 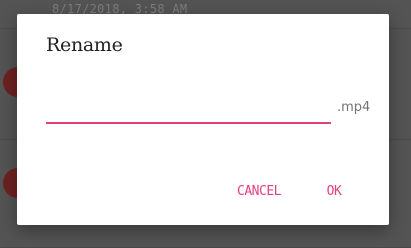 What do you see at coordinates (354, 107) in the screenshot?
I see `file-extension-label: .mp4` at bounding box center [354, 107].